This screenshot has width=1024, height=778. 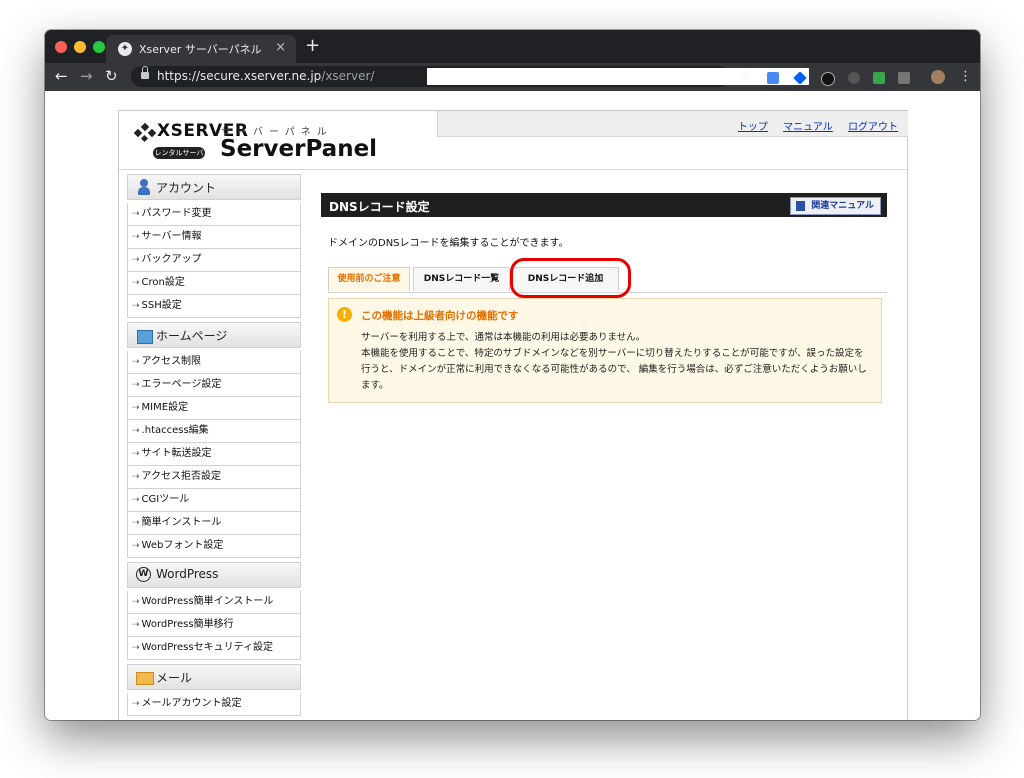 What do you see at coordinates (503, 337) in the screenshot?
I see `notice-line: サーバーを利用する上で、通常は本機能の利用は必要ありません。` at bounding box center [503, 337].